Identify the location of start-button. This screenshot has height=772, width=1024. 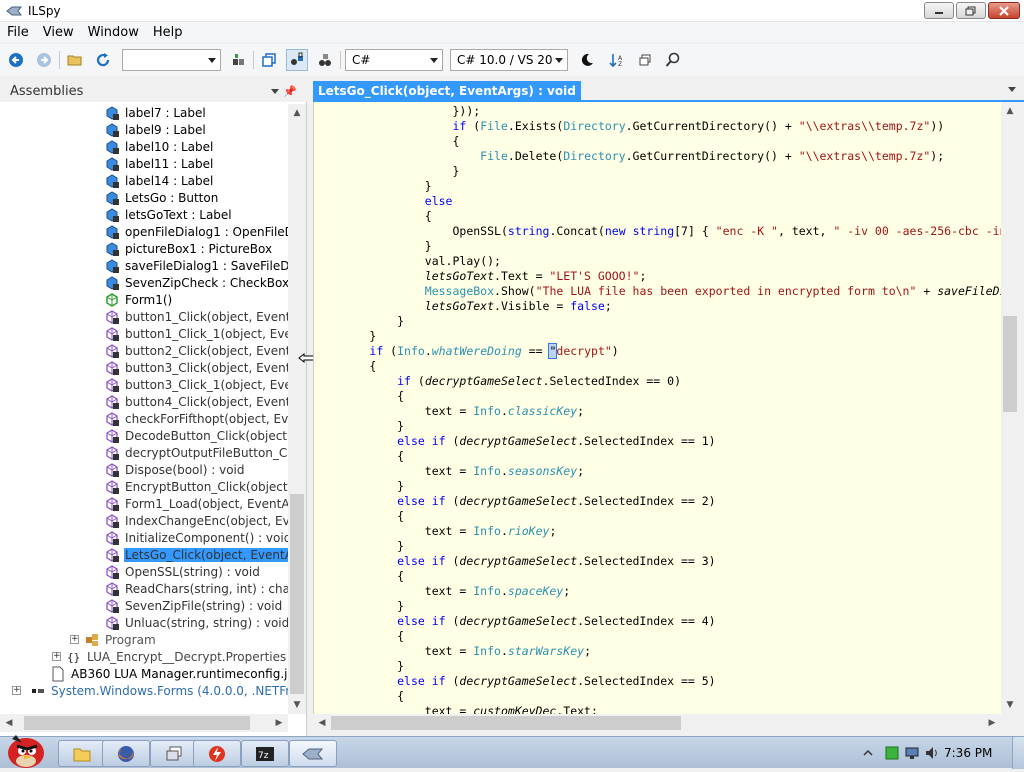
(27, 749).